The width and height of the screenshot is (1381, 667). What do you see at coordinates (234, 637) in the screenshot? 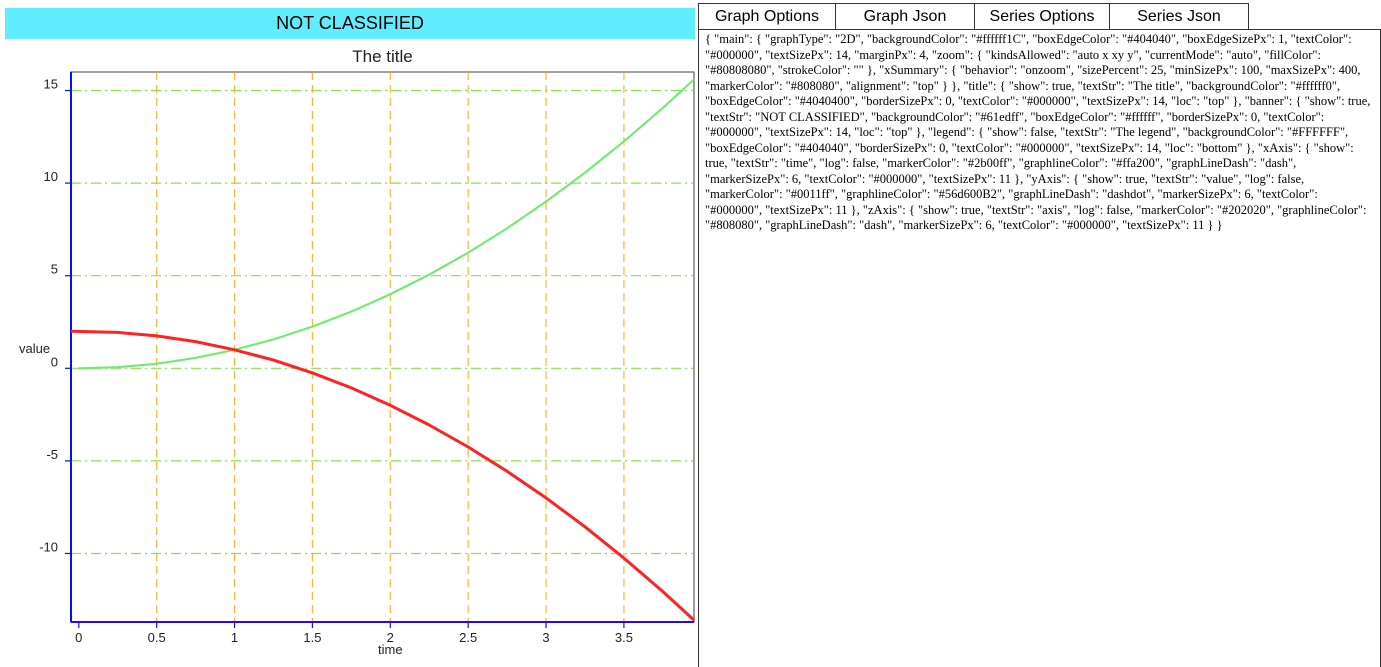
I see `x-tick-label: 1` at bounding box center [234, 637].